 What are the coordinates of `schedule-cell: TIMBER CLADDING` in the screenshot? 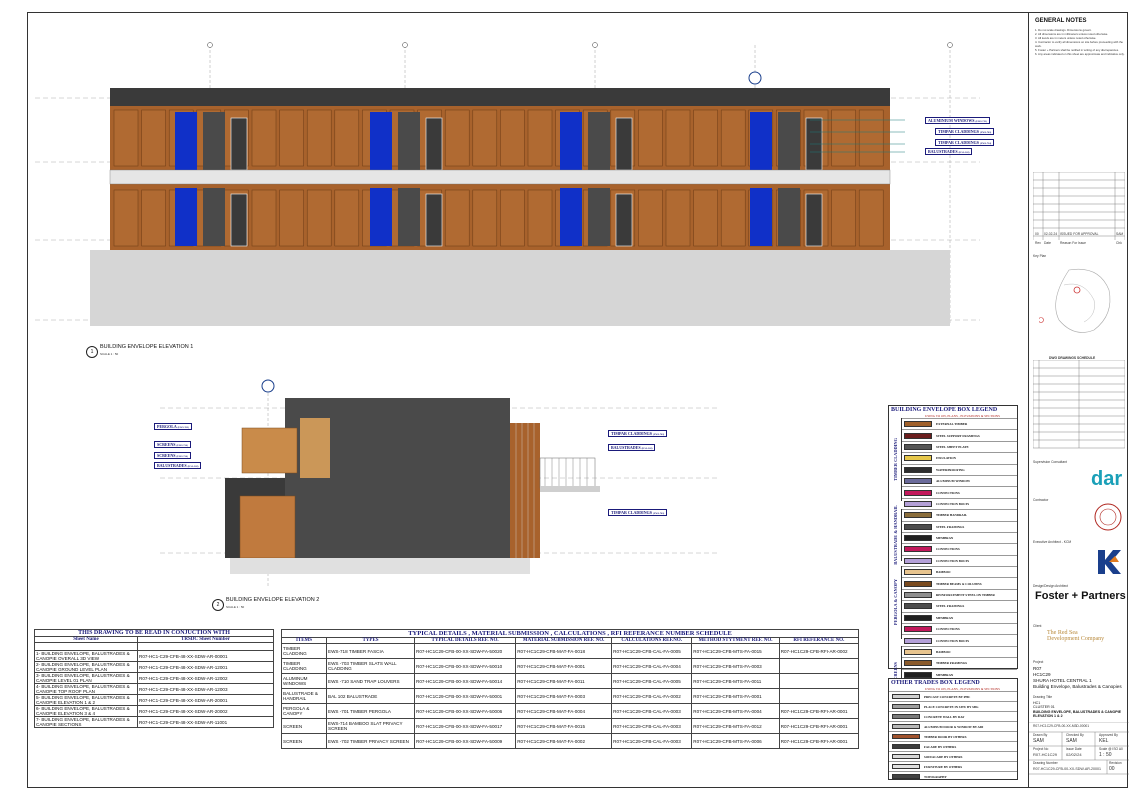 It's located at (304, 666).